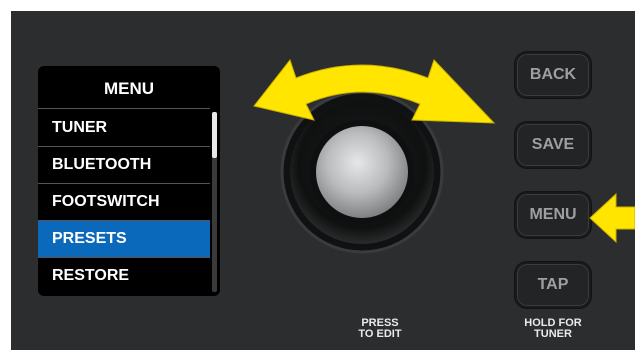 This screenshot has height=350, width=635. Describe the element at coordinates (380, 334) in the screenshot. I see `knob-caption-line2: TO EDIT` at that location.